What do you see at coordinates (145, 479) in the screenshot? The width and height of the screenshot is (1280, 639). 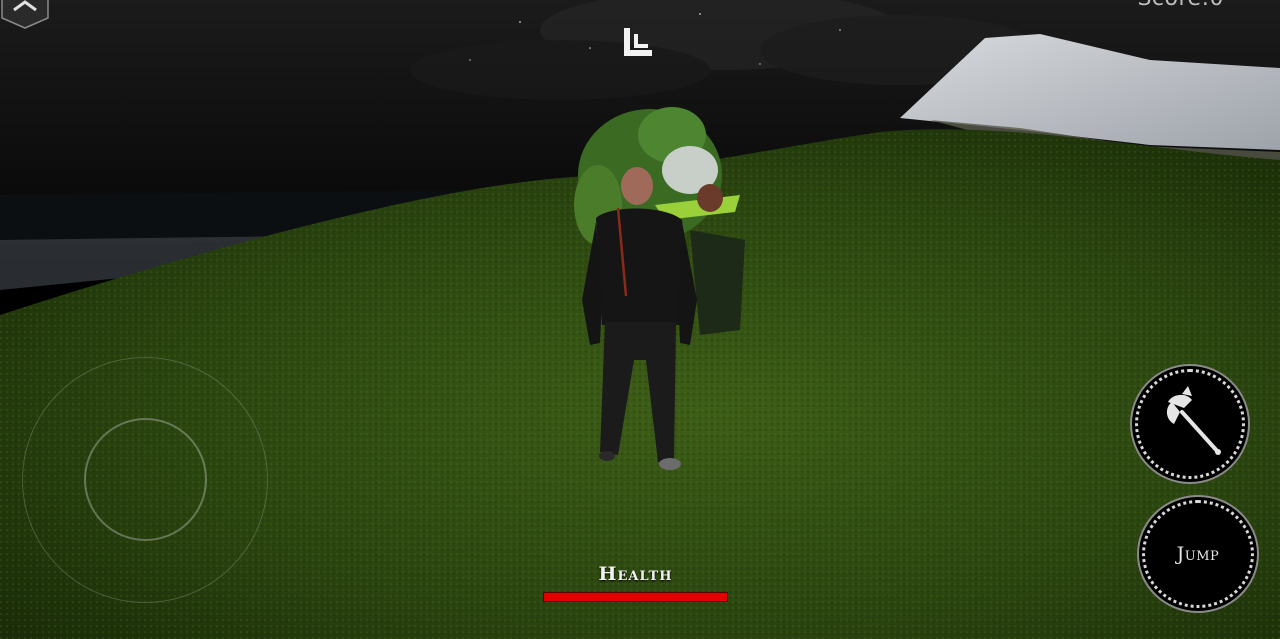 I see `joystick-knob` at bounding box center [145, 479].